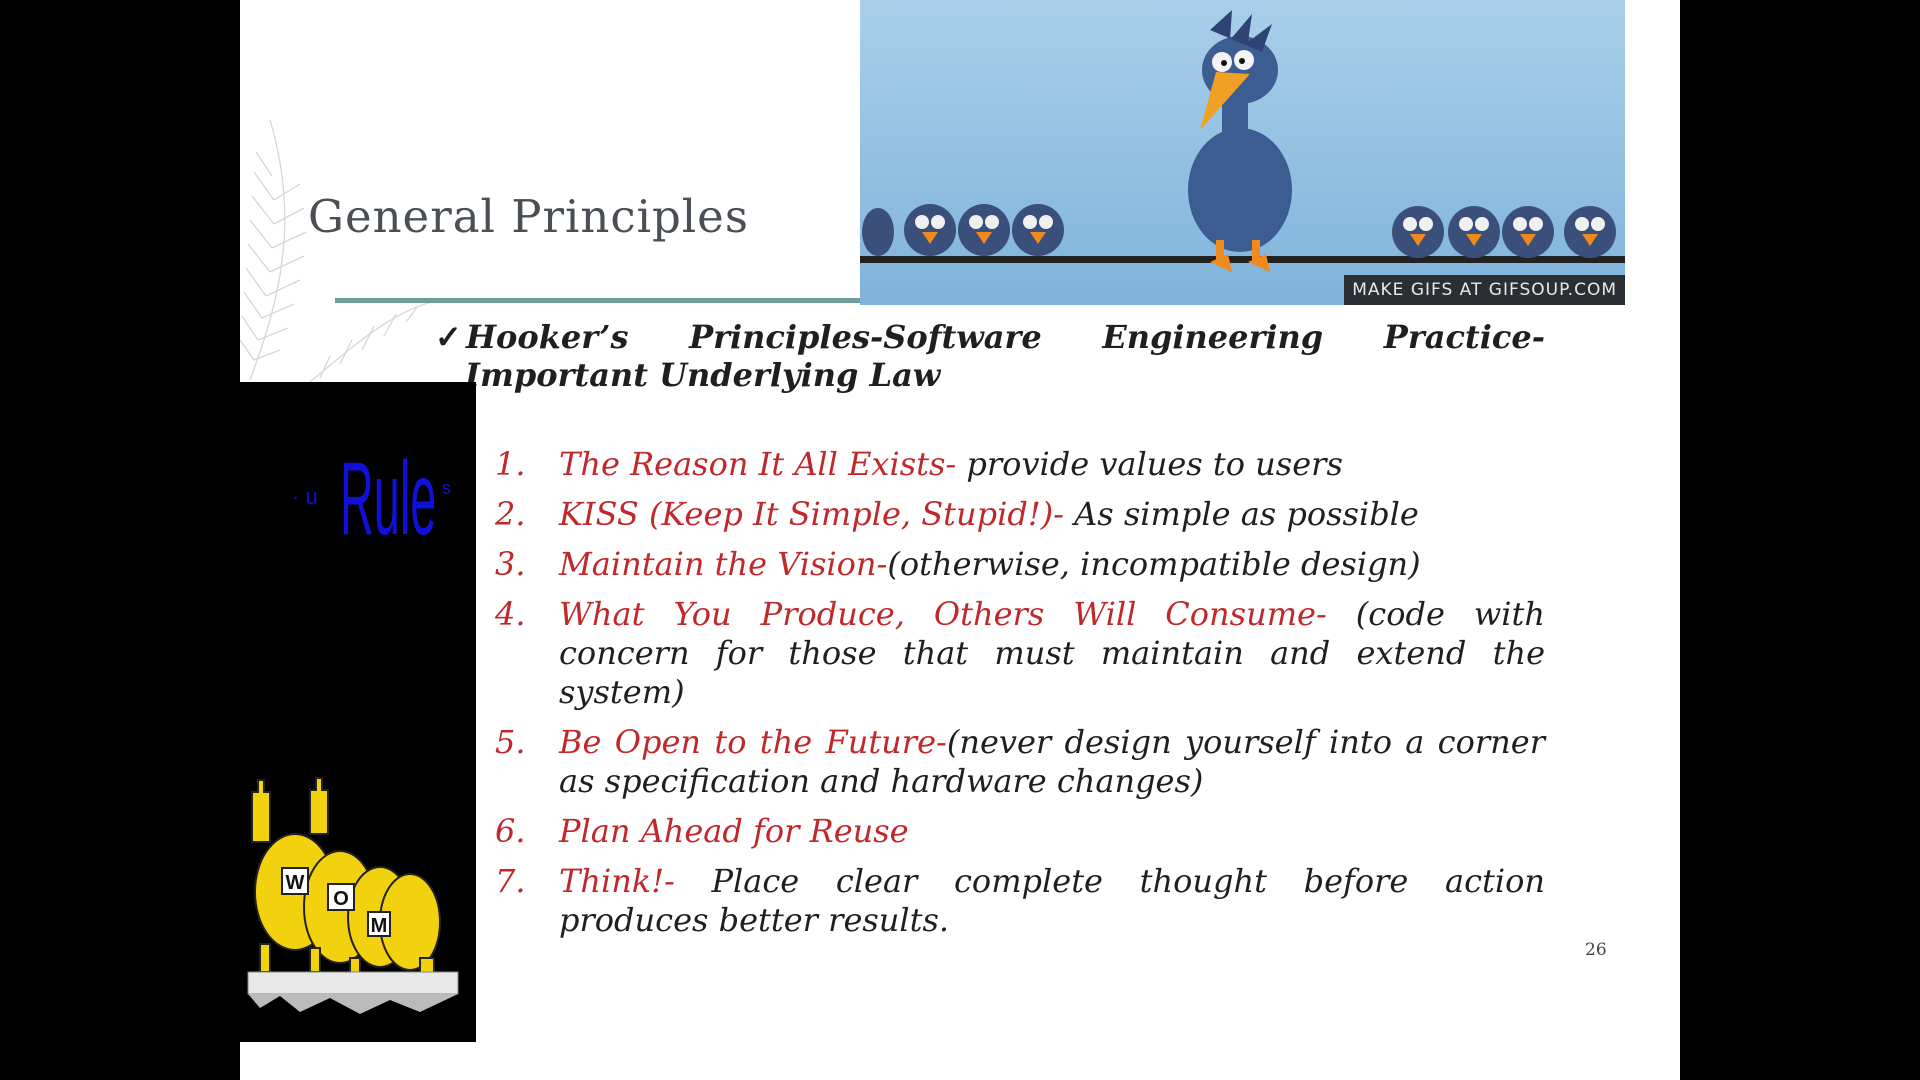 The image size is (1920, 1080). What do you see at coordinates (865, 337) in the screenshot?
I see `subtitle-word: Principles-Software` at bounding box center [865, 337].